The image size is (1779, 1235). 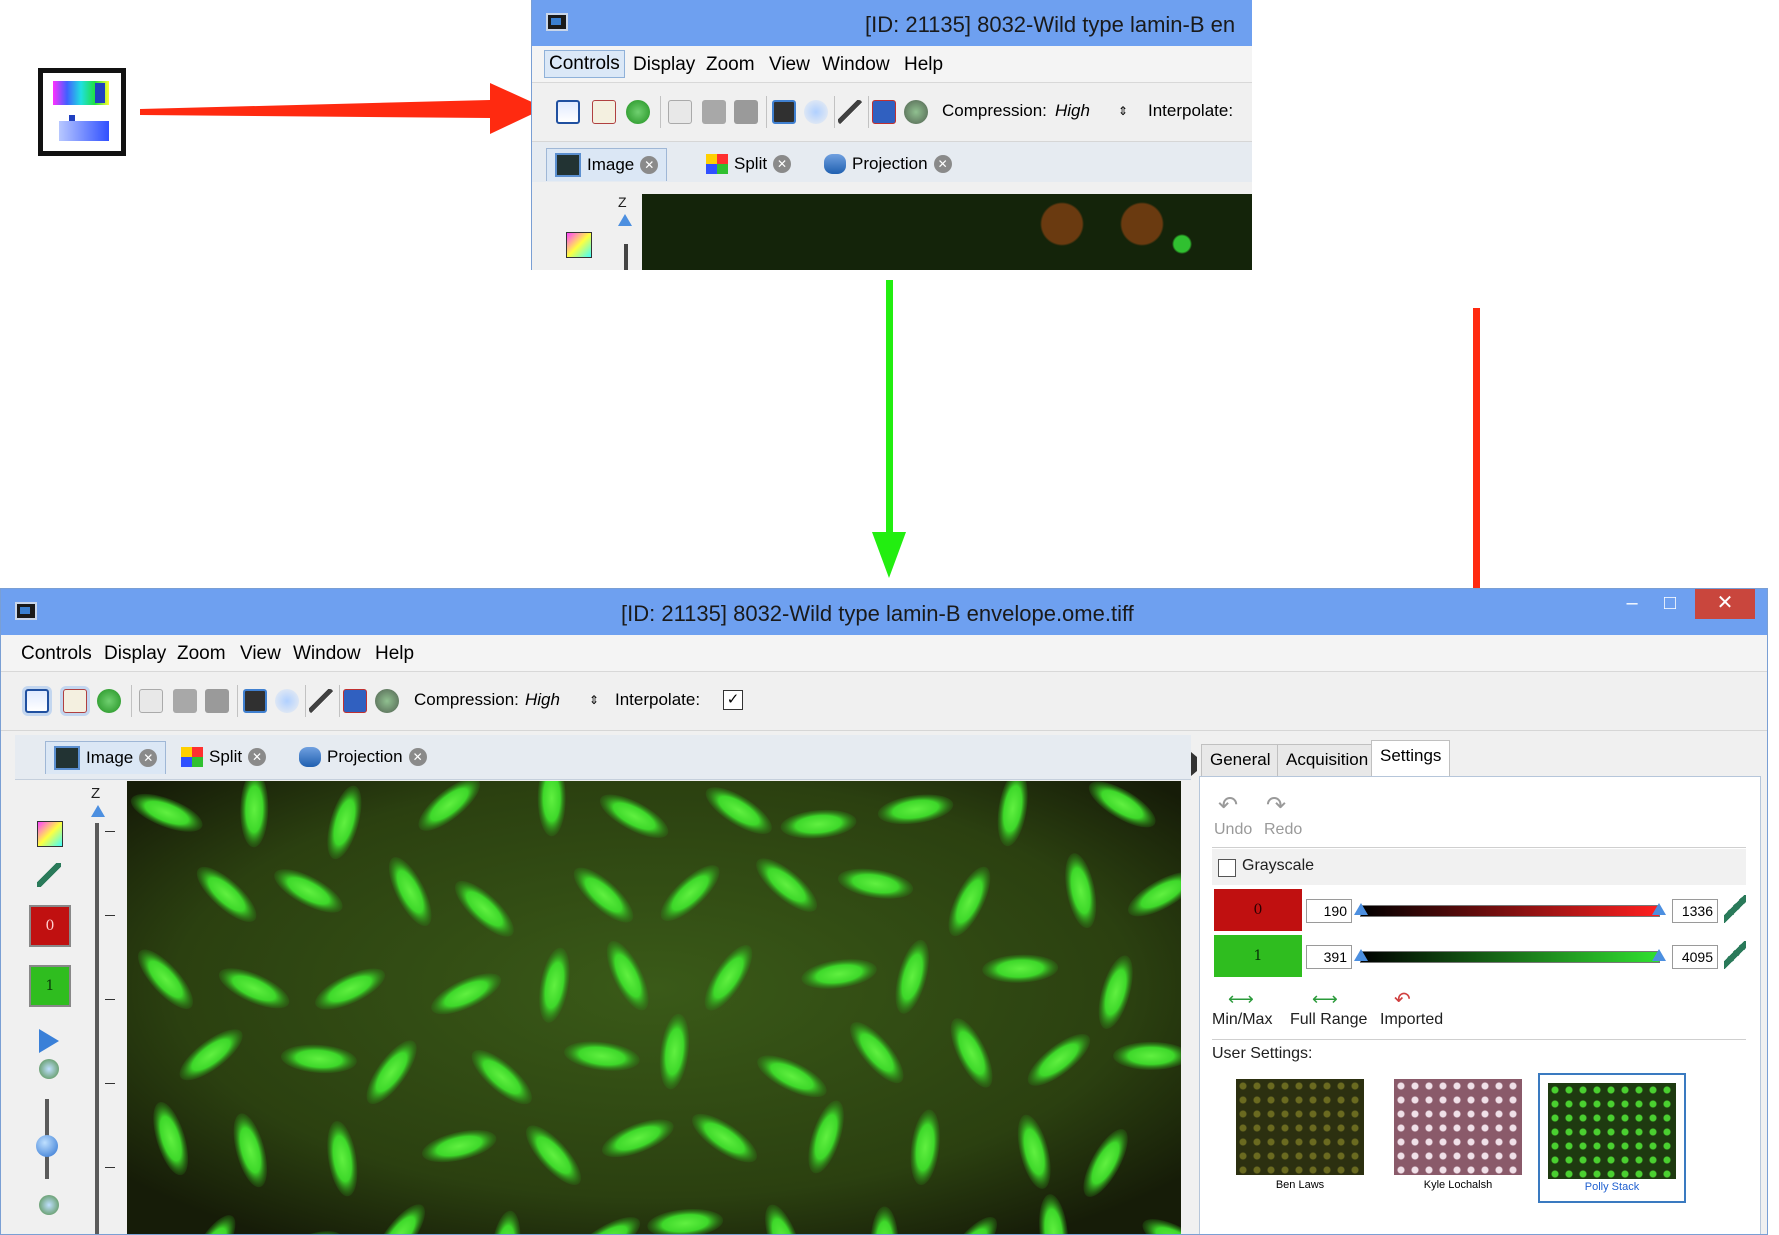 What do you see at coordinates (1328, 1020) in the screenshot?
I see `full-range-button: Full Range` at bounding box center [1328, 1020].